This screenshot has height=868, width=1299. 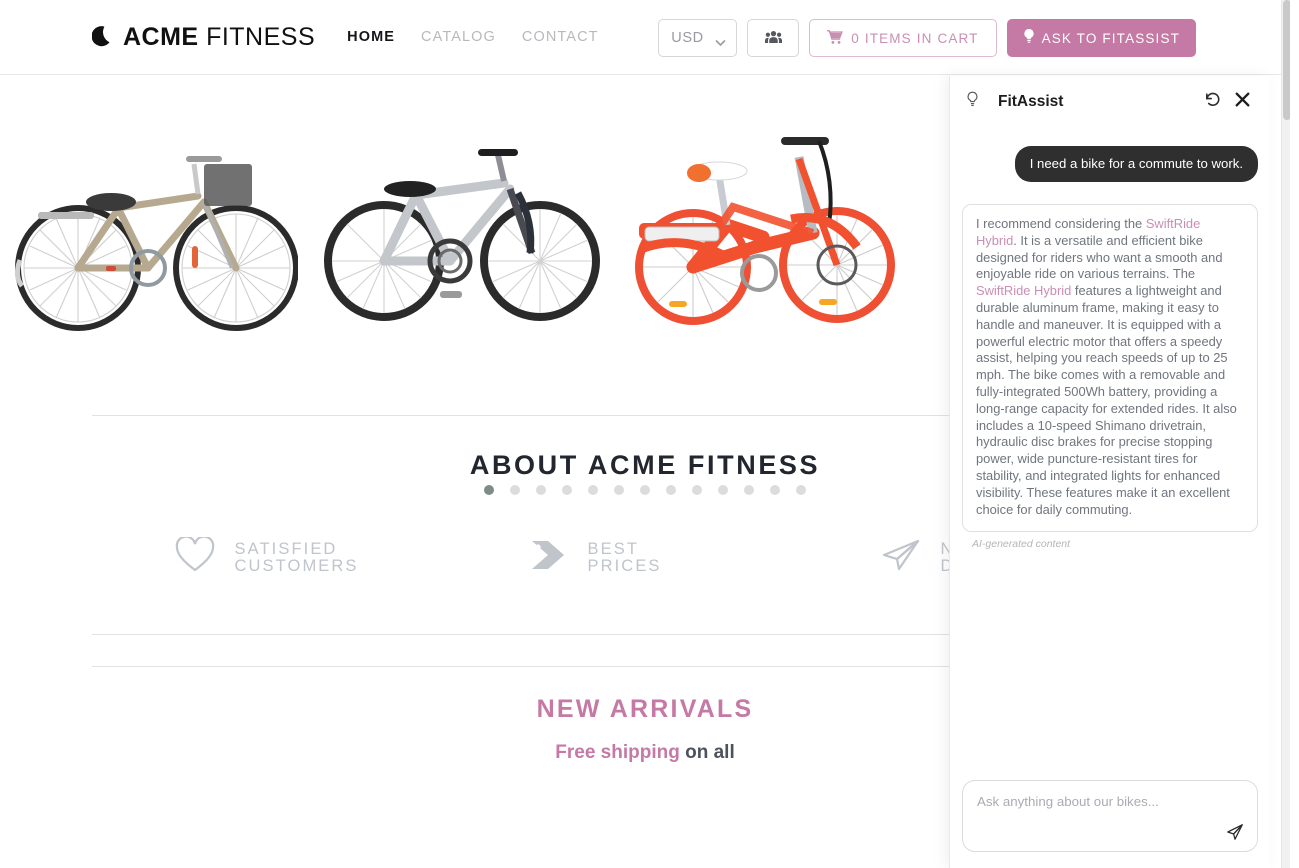 I want to click on brand-light: FITNESS, so click(x=261, y=36).